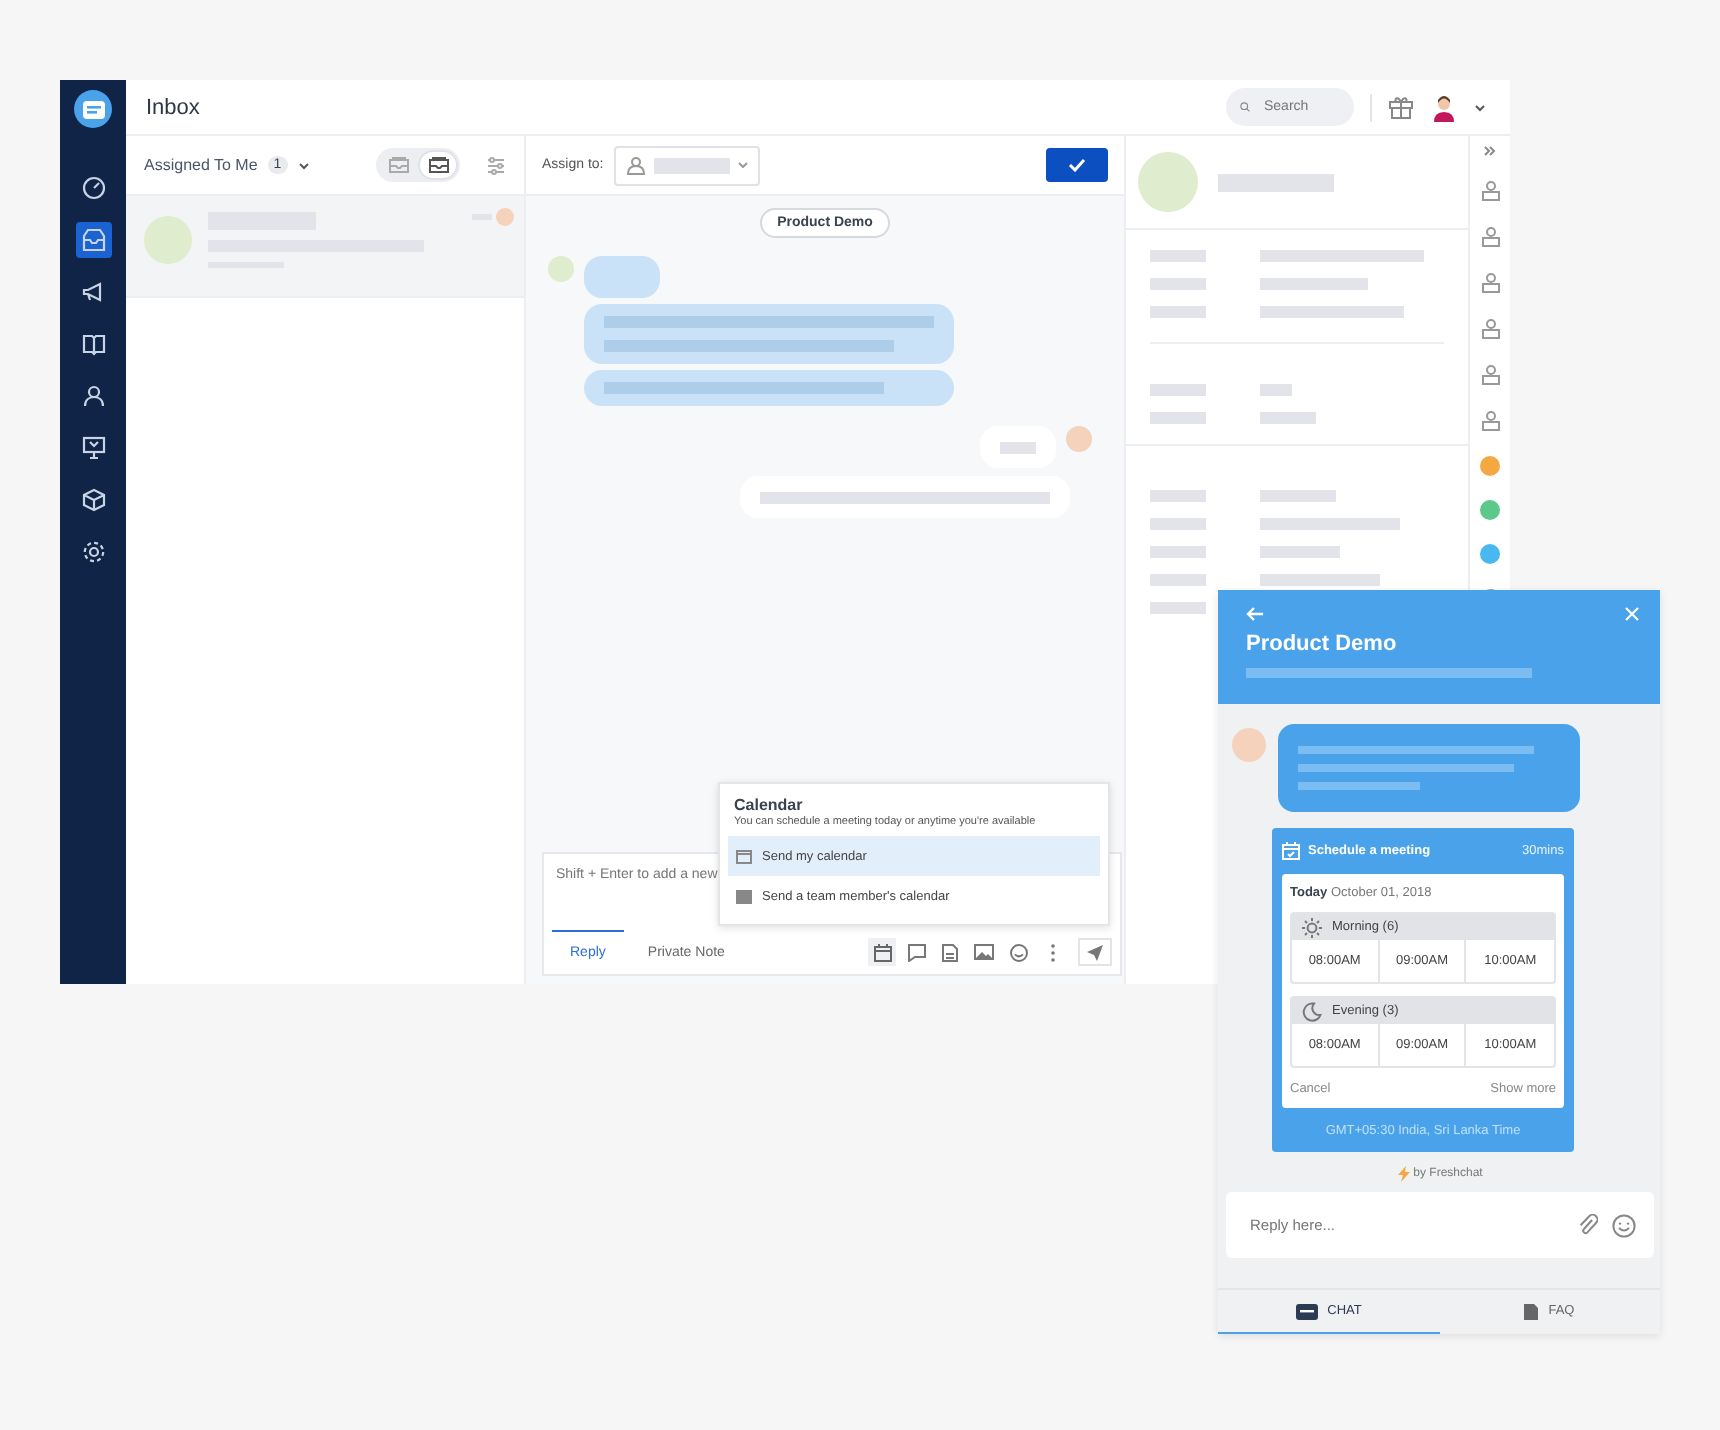 The height and width of the screenshot is (1430, 1720). I want to click on gift-icon, so click(1401, 107).